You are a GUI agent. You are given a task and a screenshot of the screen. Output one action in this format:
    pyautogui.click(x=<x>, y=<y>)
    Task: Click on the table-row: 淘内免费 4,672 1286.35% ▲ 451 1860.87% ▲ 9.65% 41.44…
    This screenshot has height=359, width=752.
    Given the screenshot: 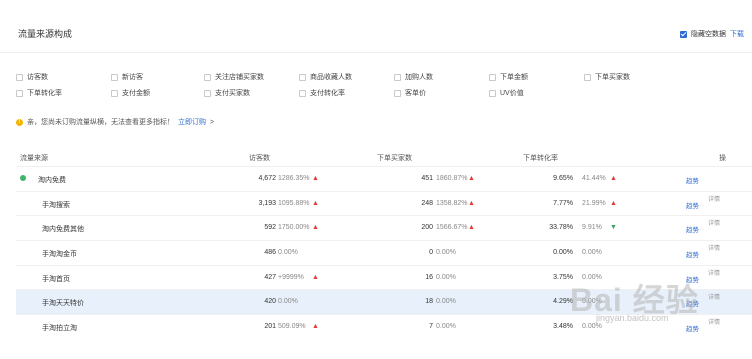 What is the action you would take?
    pyautogui.click(x=384, y=178)
    